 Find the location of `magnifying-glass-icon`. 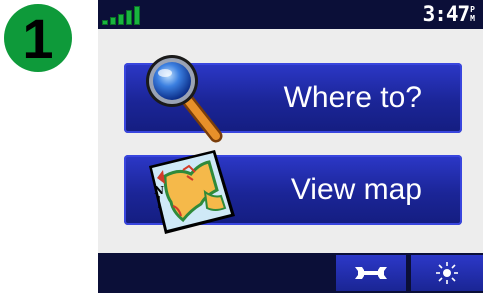

magnifying-glass-icon is located at coordinates (184, 99).